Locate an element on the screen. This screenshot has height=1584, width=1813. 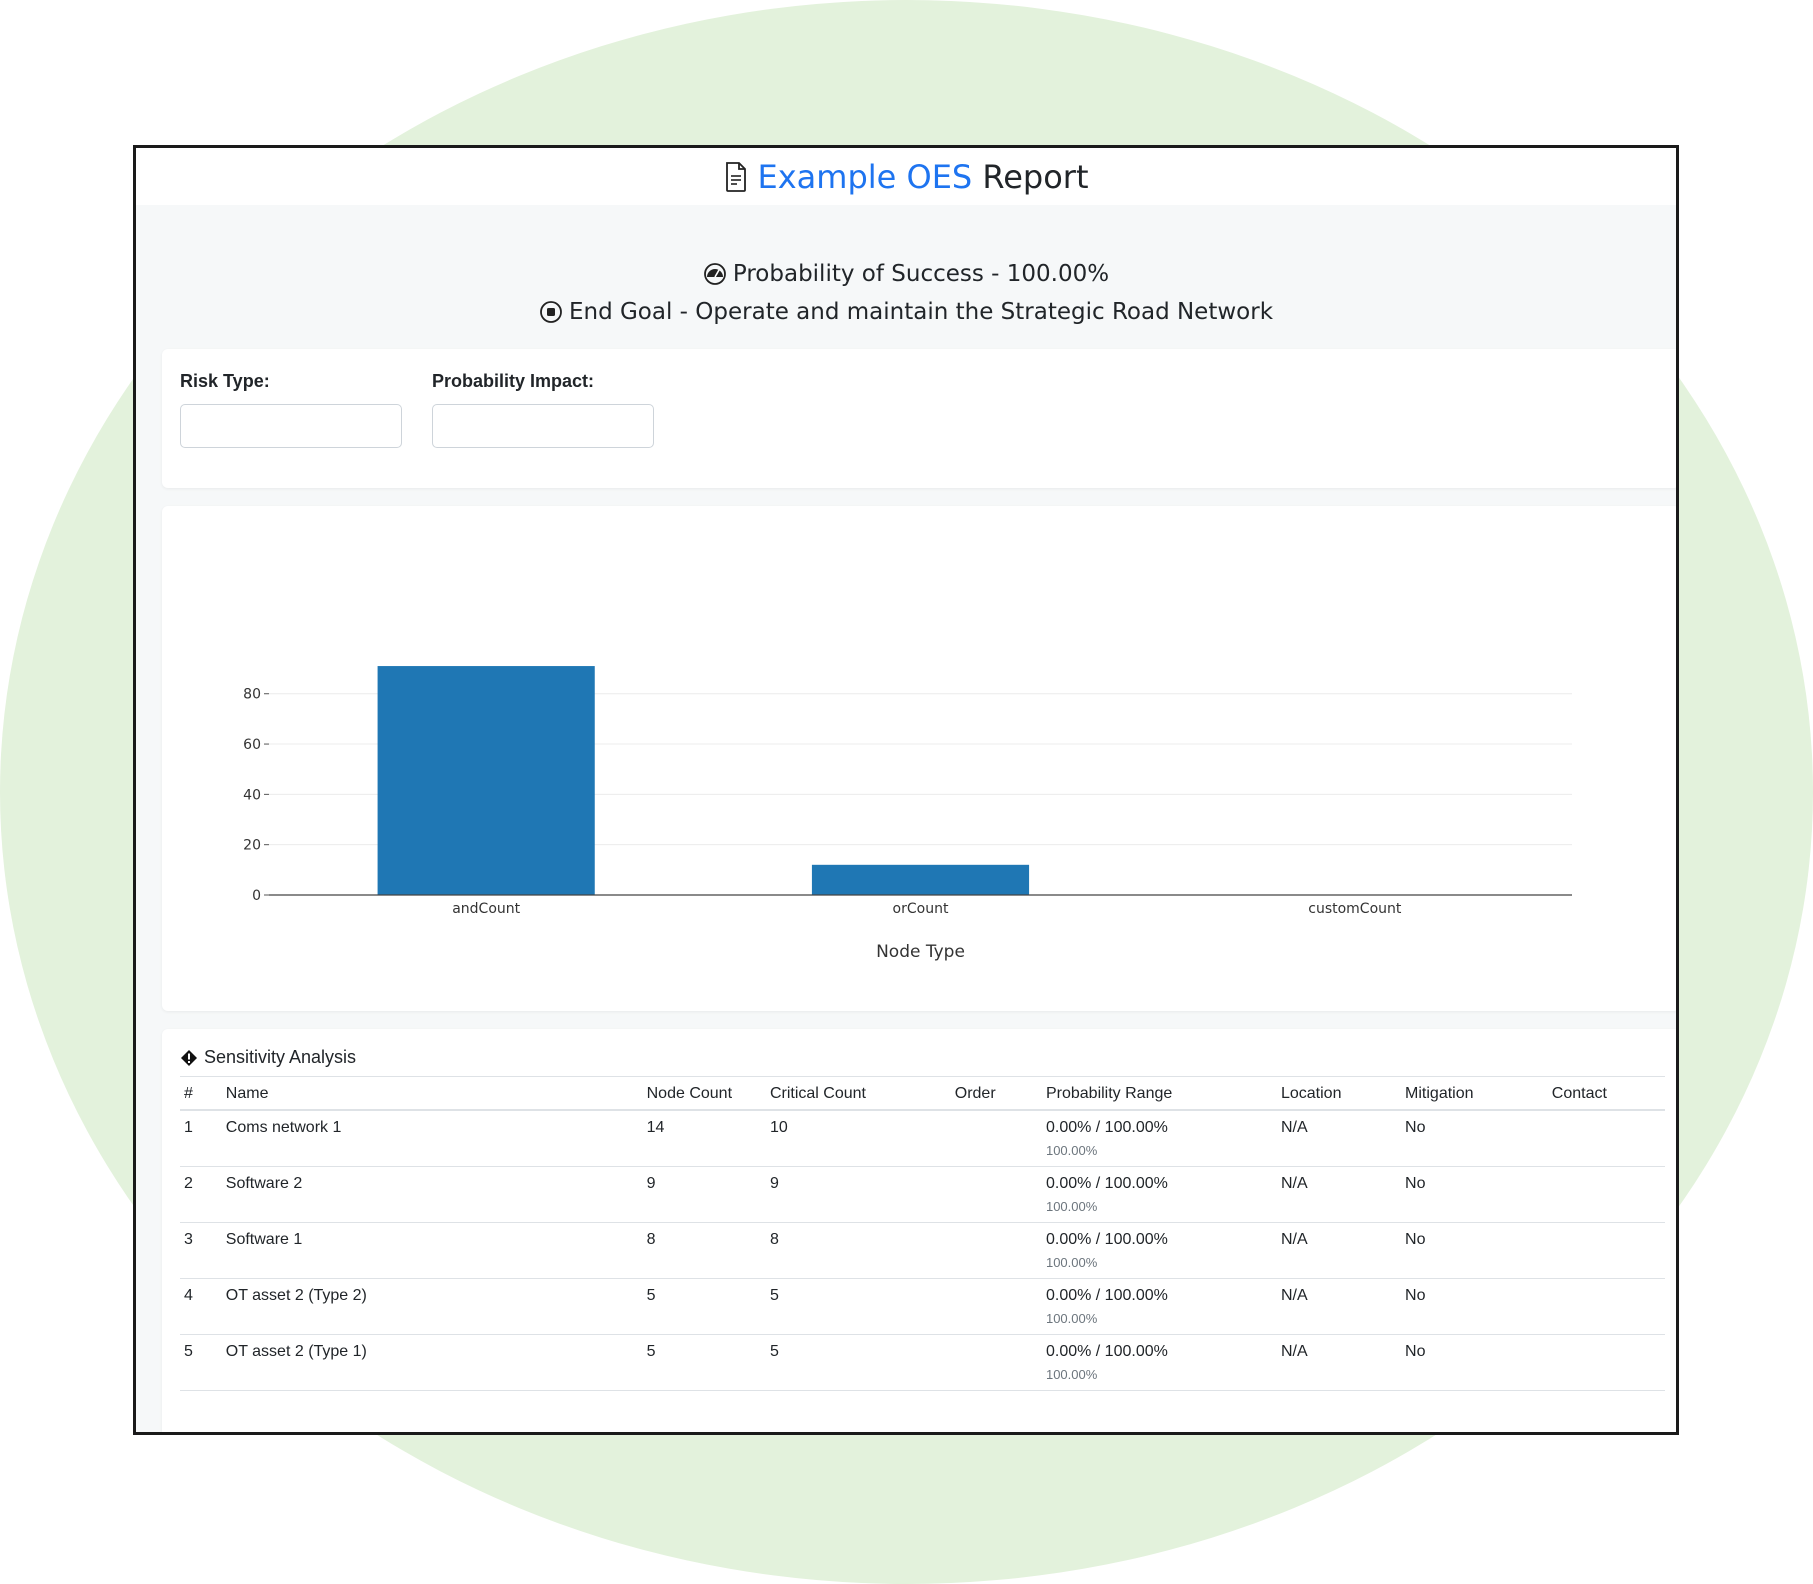
cell-num: 5 is located at coordinates (201, 1362).